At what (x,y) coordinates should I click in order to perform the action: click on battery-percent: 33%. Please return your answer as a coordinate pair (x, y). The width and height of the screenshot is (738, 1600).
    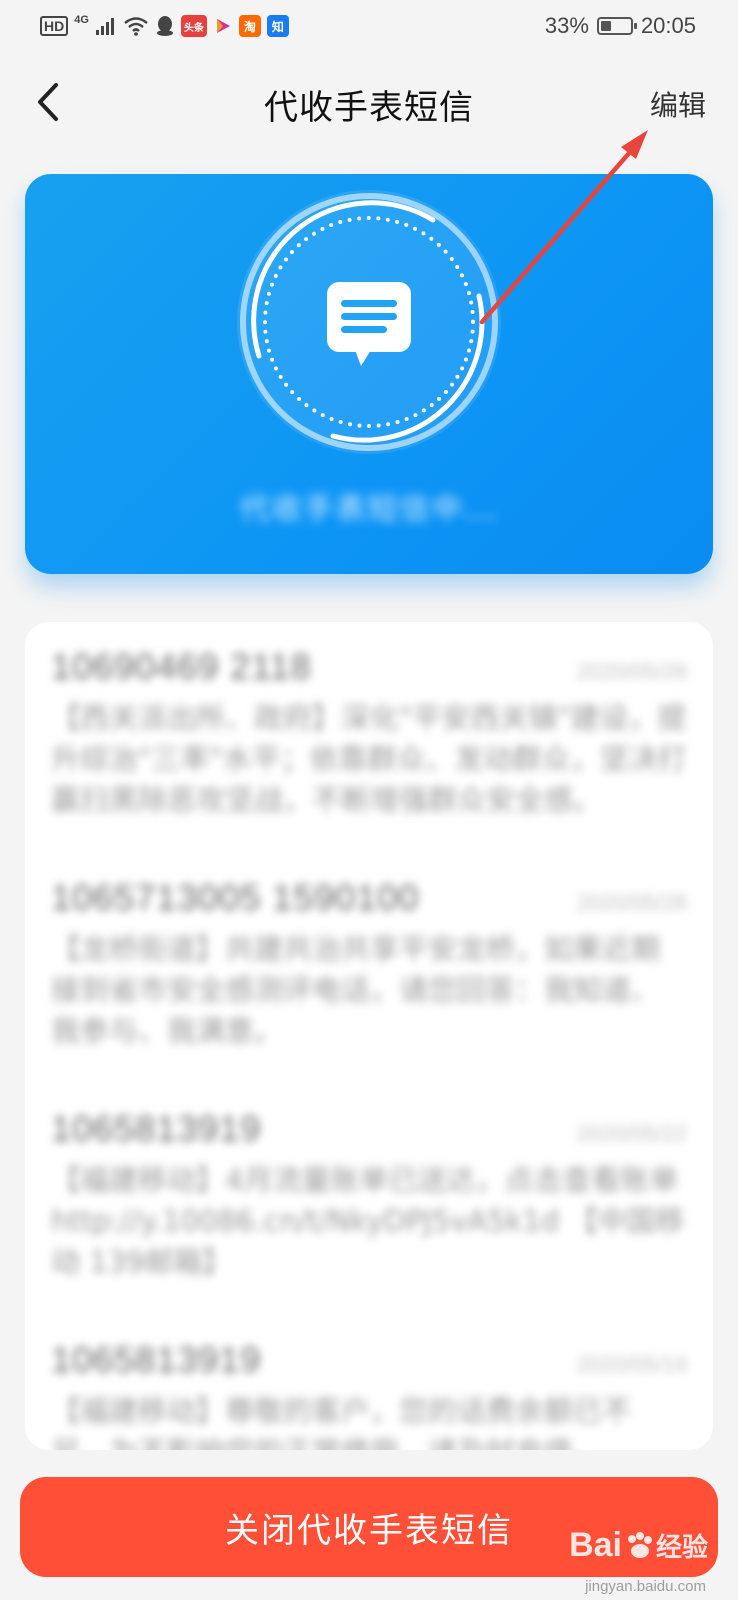
    Looking at the image, I should click on (566, 25).